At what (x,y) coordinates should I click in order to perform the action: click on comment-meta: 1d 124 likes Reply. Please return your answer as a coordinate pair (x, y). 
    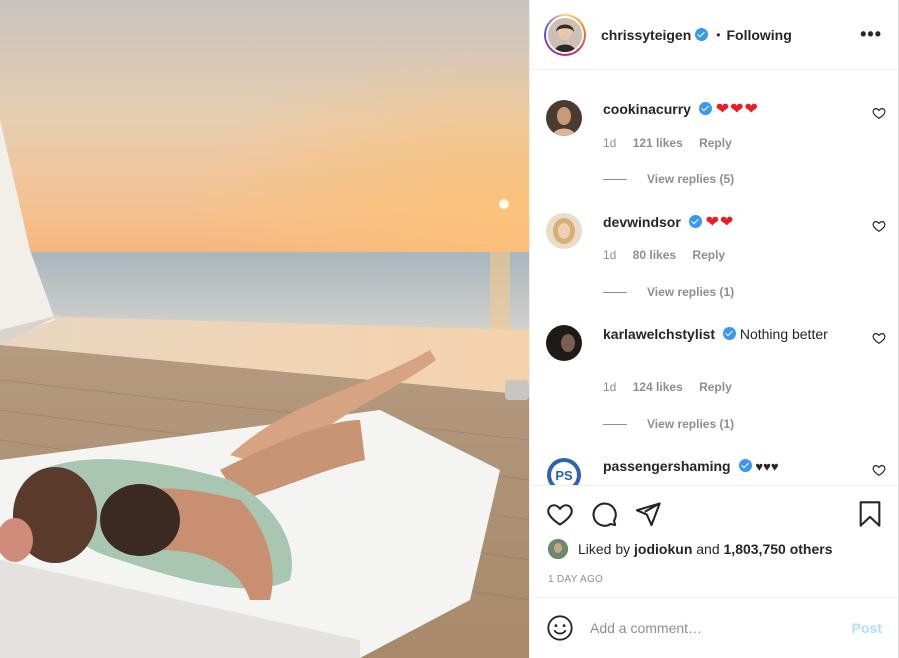
    Looking at the image, I should click on (674, 387).